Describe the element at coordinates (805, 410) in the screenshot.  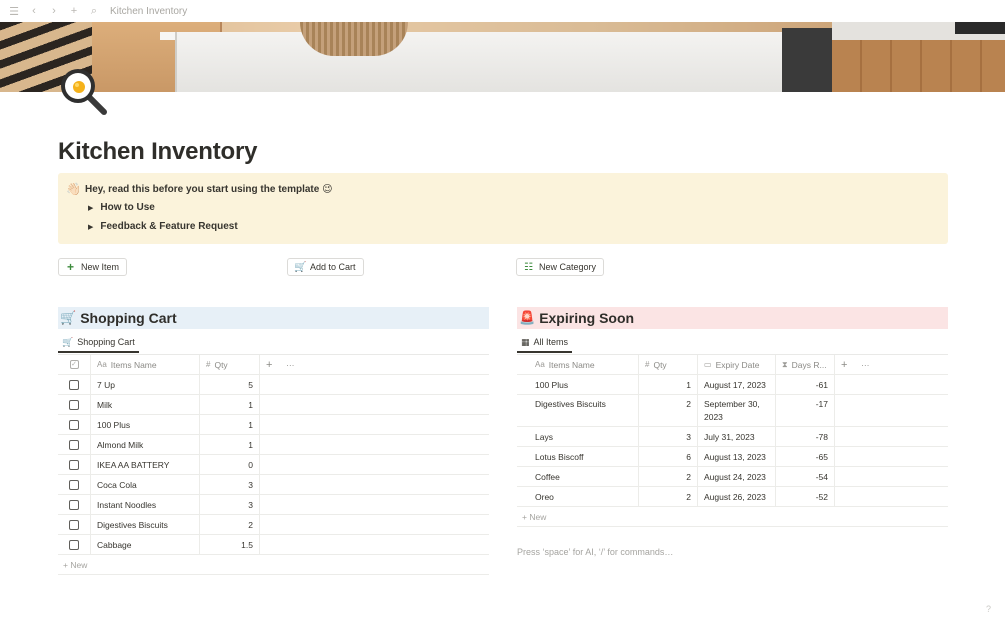
I see `days-remaining-cell: -17` at that location.